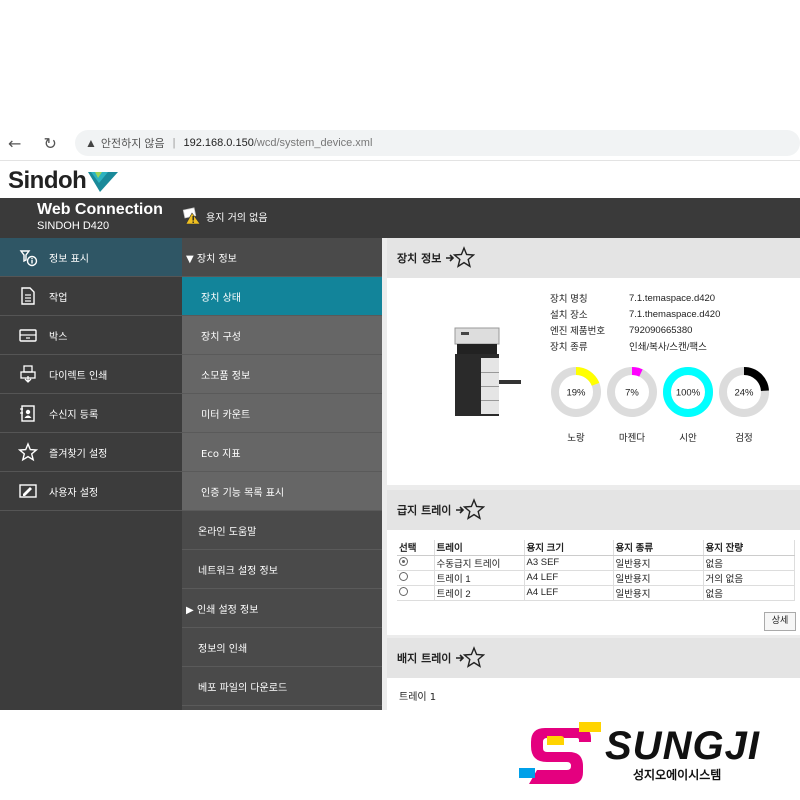 The height and width of the screenshot is (800, 800). Describe the element at coordinates (576, 393) in the screenshot. I see `toner-percent: 19%` at that location.